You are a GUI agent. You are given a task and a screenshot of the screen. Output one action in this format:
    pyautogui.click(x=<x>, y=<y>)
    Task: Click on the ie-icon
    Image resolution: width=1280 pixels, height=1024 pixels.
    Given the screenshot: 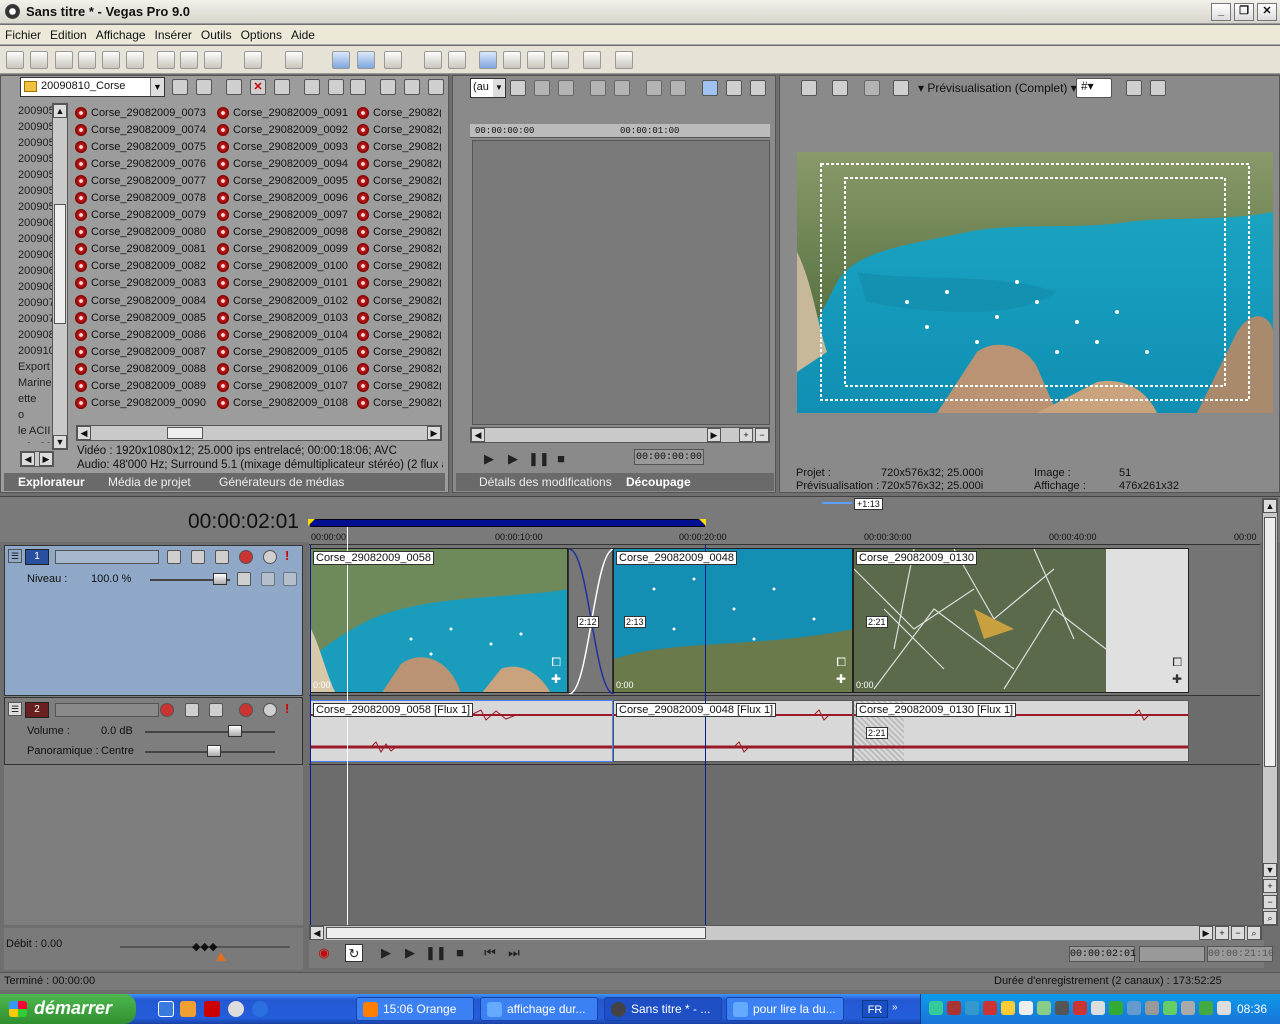 What is the action you would take?
    pyautogui.click(x=260, y=1009)
    